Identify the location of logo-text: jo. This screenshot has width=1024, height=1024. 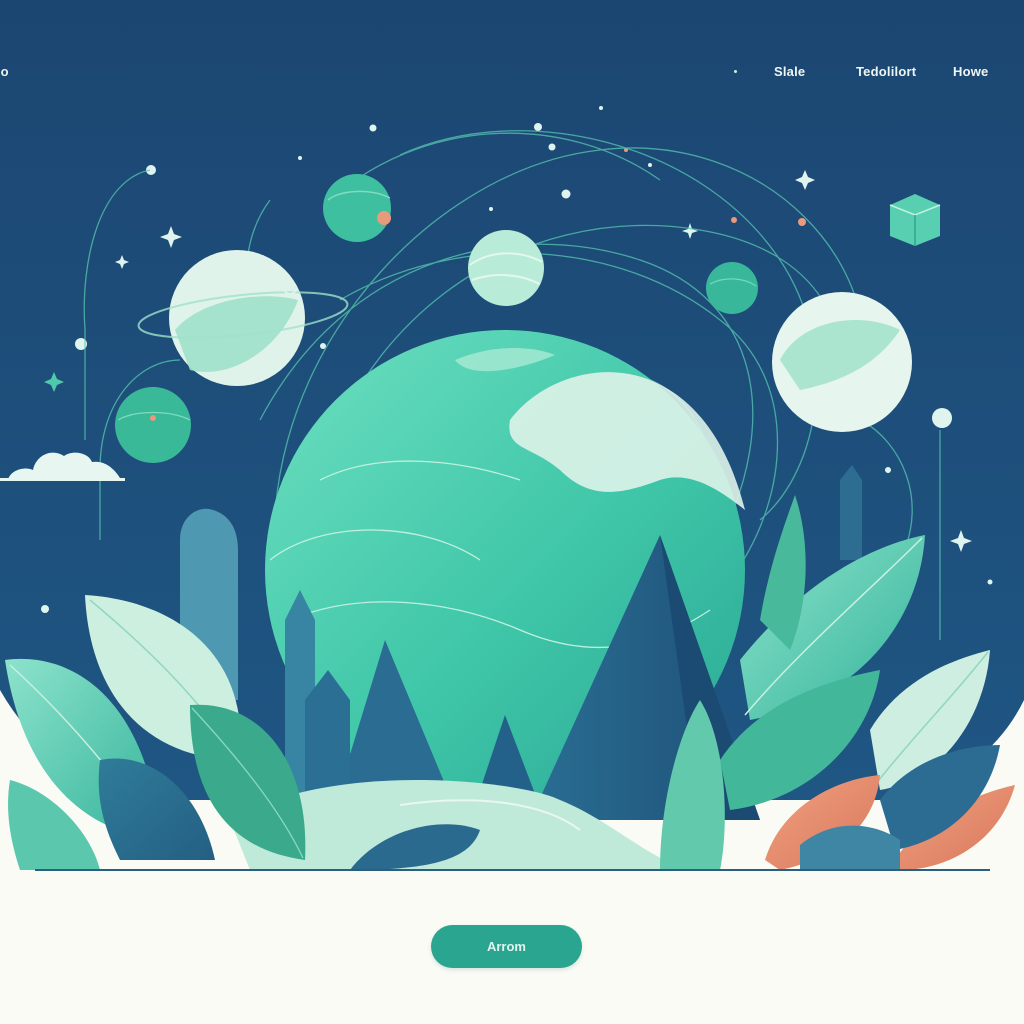
(4, 71).